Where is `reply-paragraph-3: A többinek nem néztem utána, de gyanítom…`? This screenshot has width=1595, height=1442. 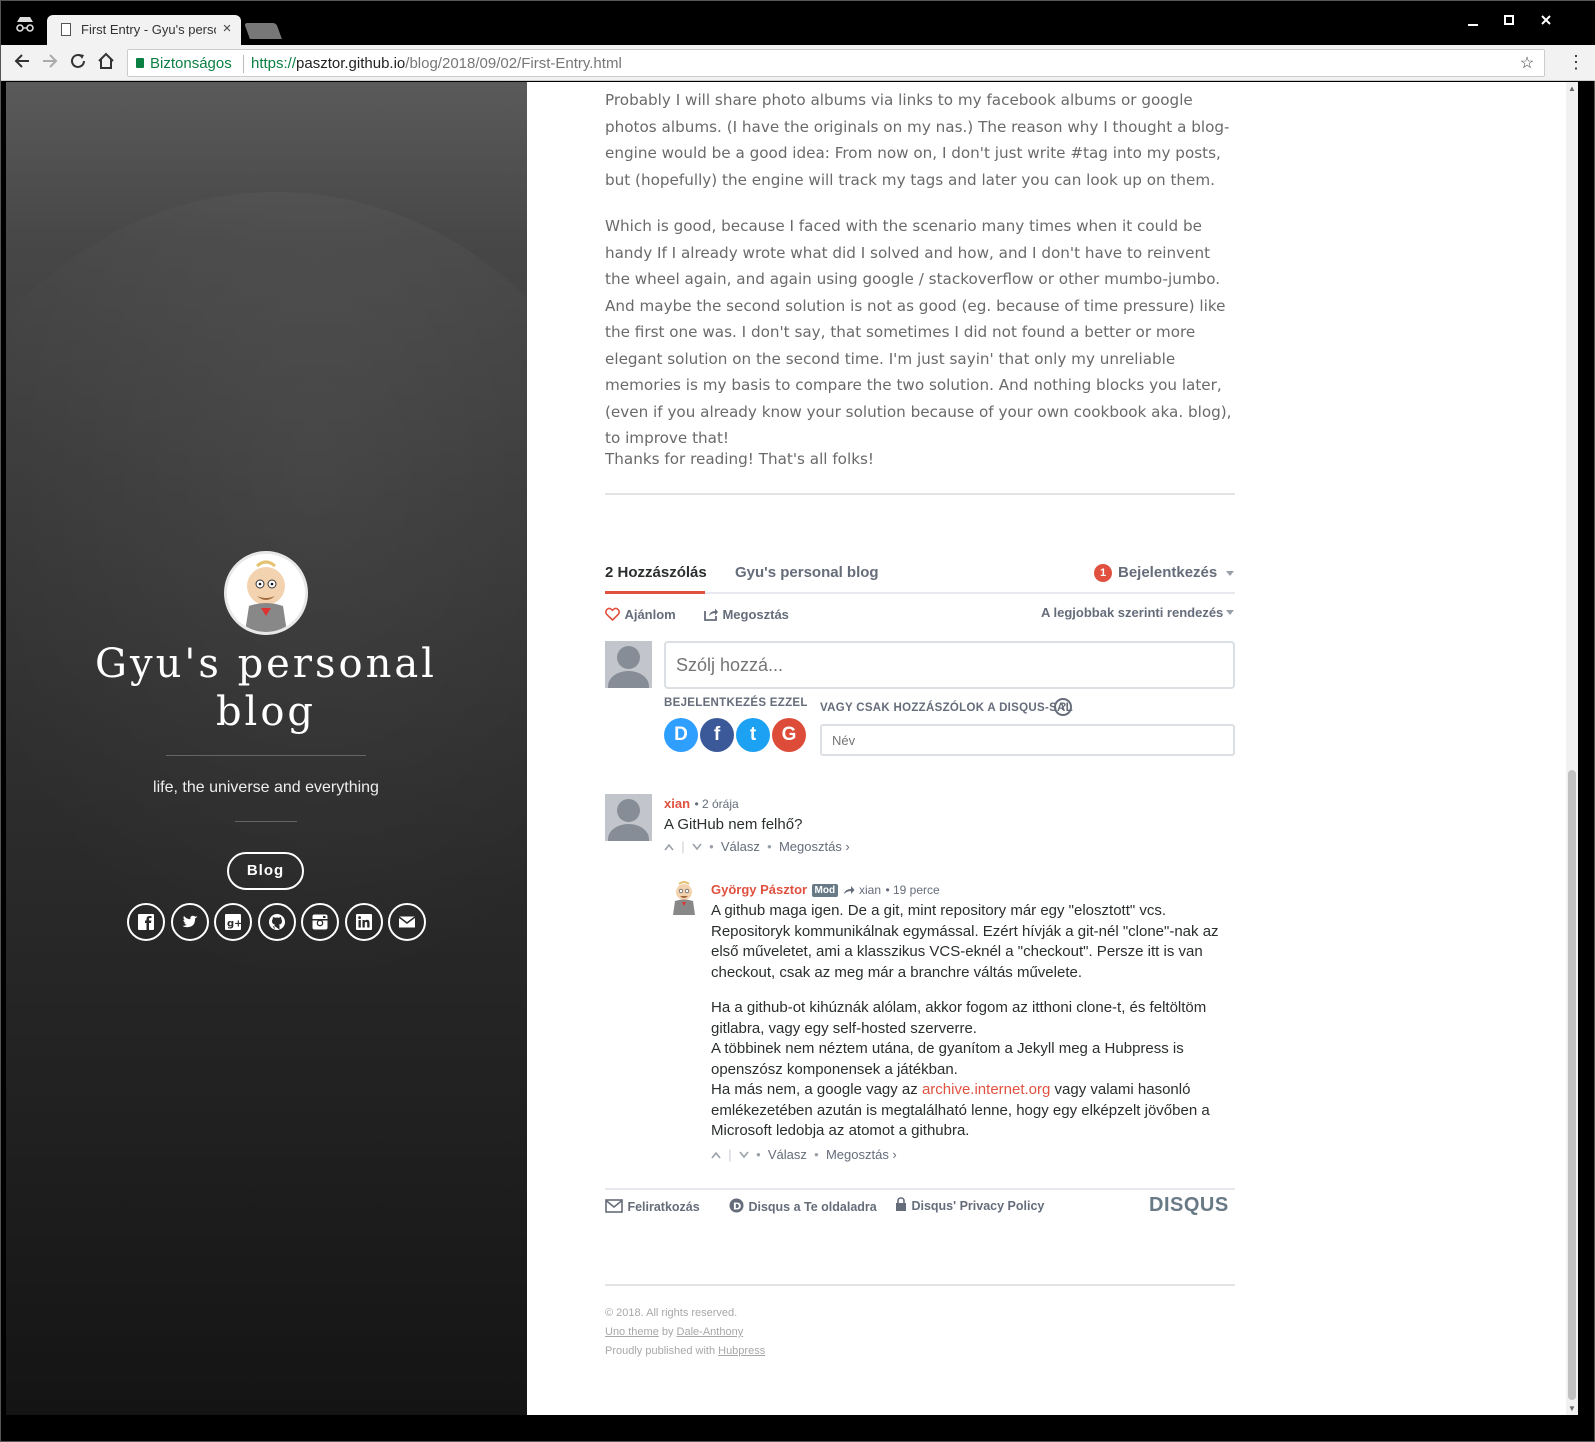
reply-paragraph-3: A többinek nem néztem utána, de gyanítom… is located at coordinates (947, 1059).